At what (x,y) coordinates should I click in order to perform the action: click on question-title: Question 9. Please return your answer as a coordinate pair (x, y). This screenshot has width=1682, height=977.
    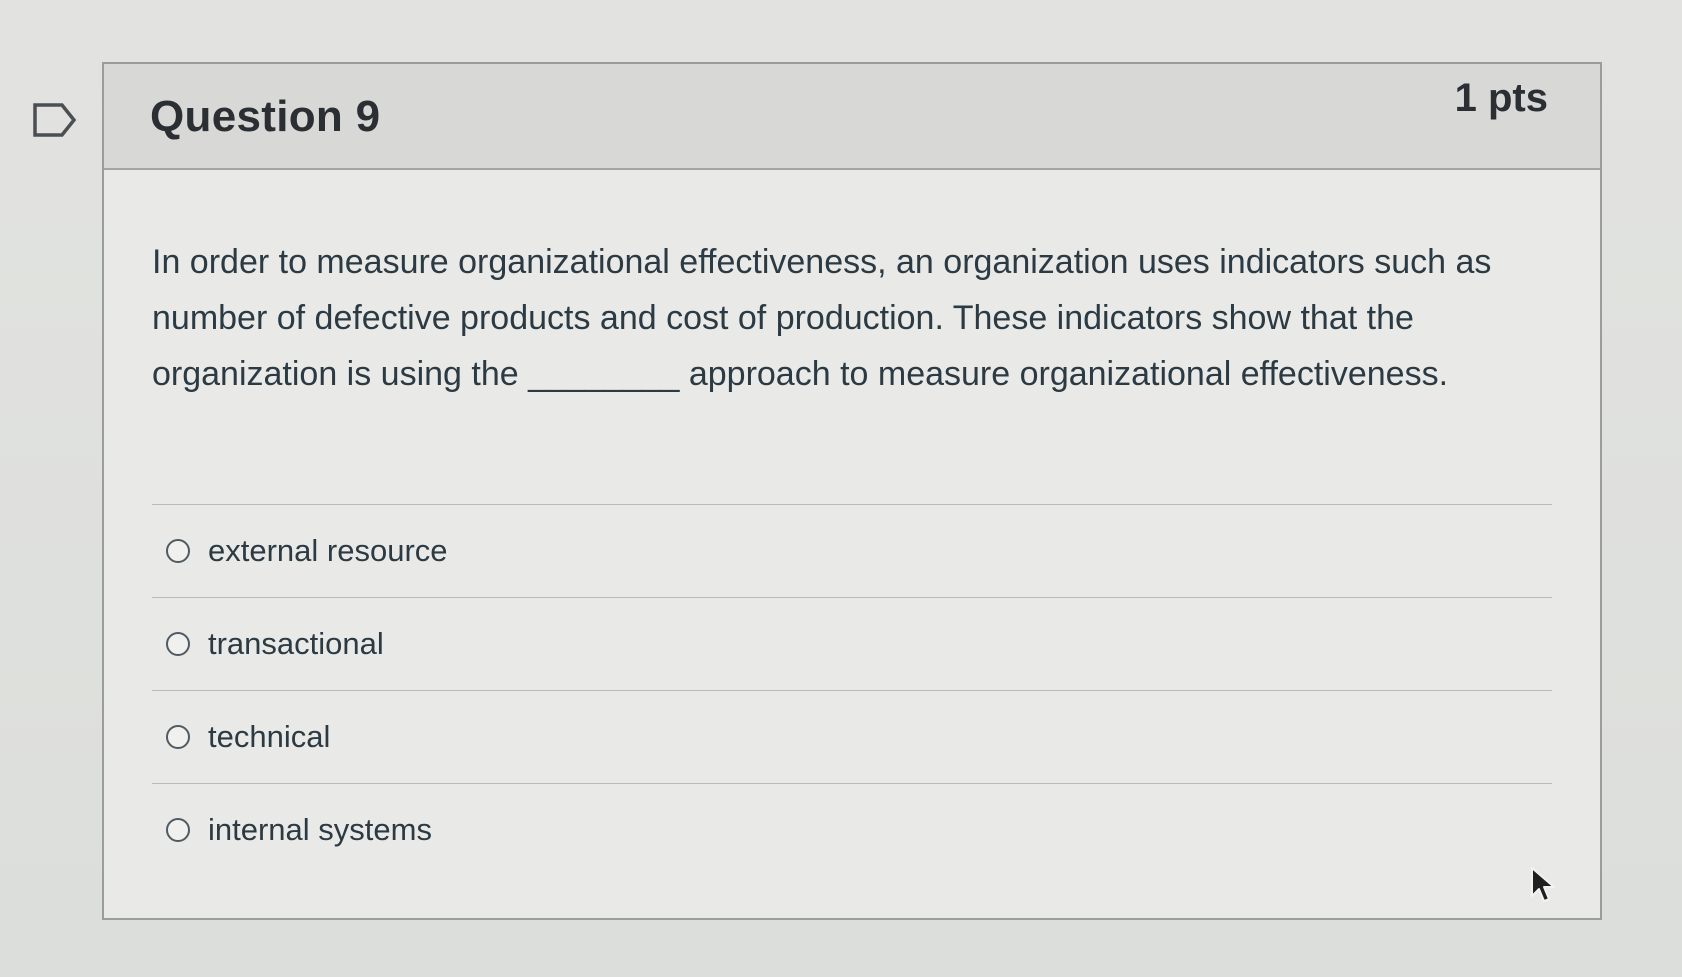
    Looking at the image, I should click on (265, 116).